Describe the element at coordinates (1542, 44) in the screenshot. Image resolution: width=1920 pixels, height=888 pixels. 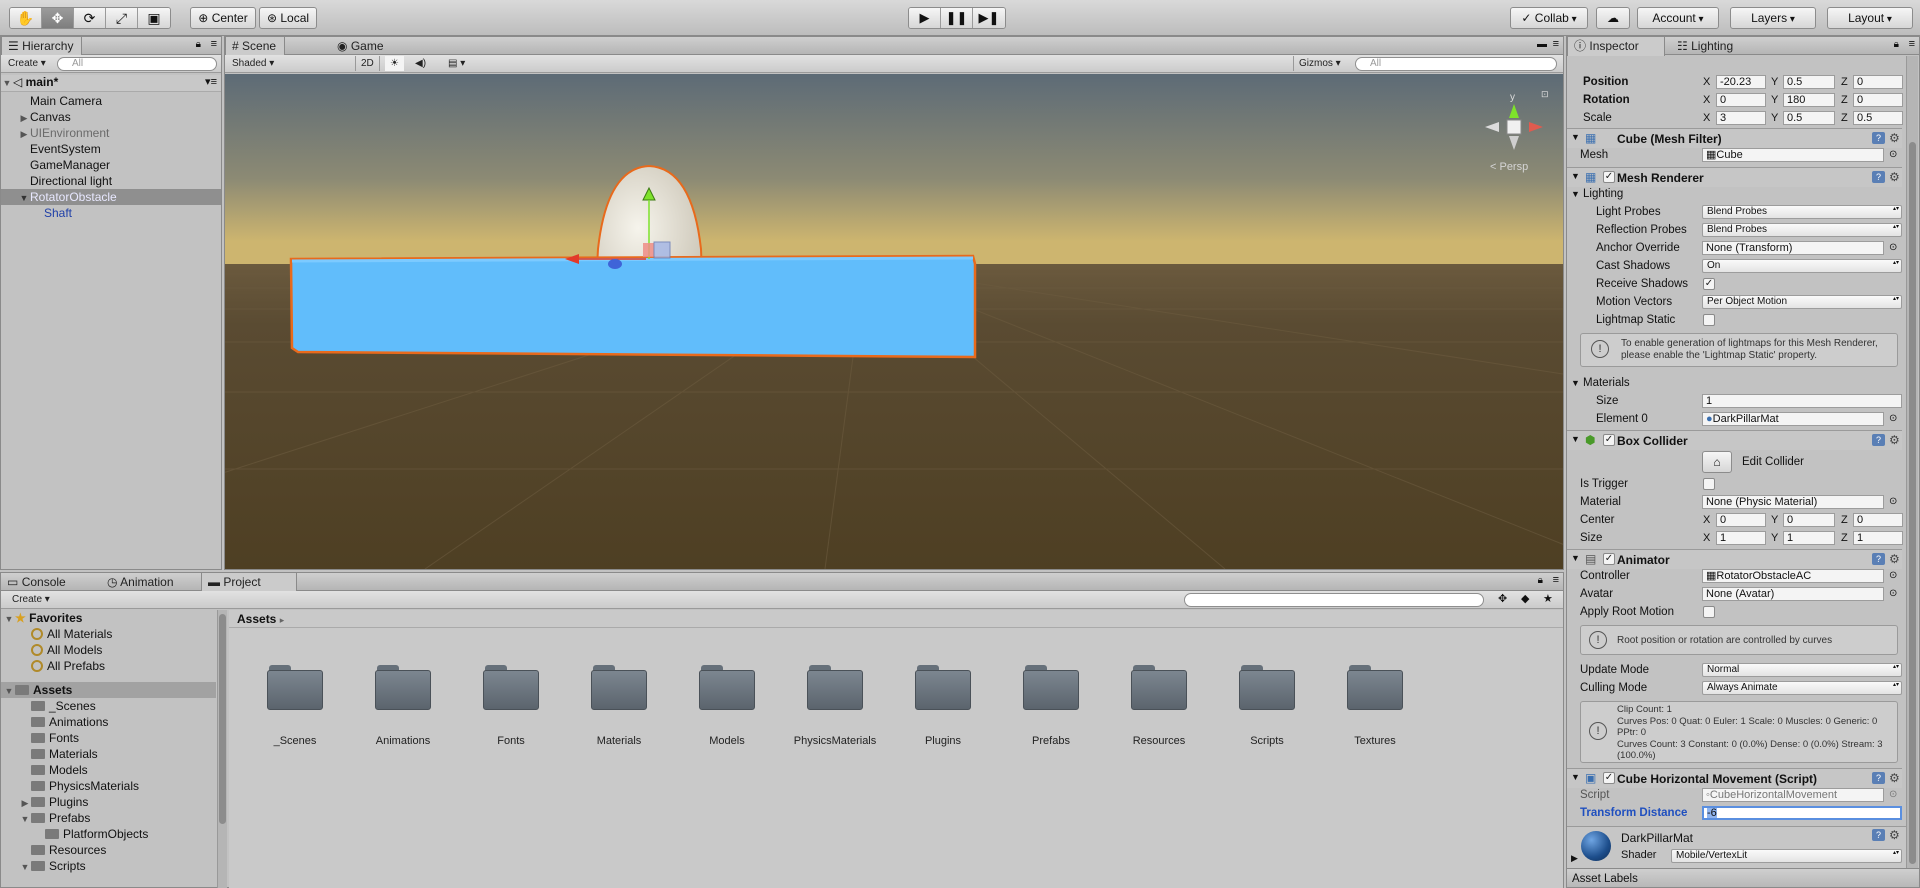
I see `maximize-icon: ▬` at that location.